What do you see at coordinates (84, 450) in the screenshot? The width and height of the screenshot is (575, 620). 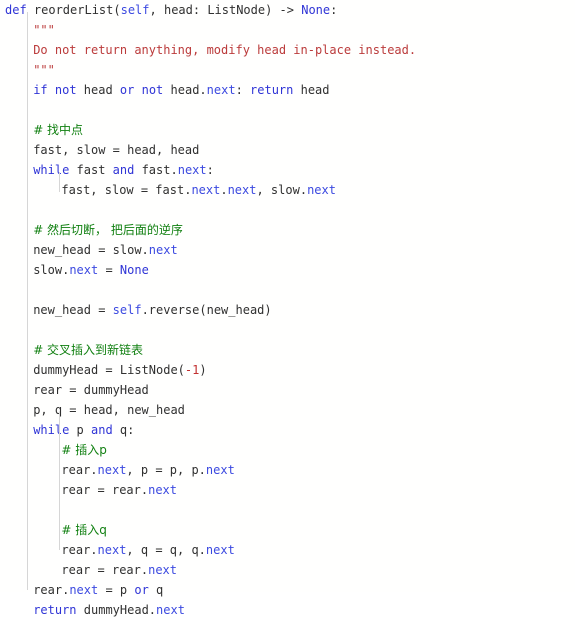 I see `code-line-content: # 插入p` at bounding box center [84, 450].